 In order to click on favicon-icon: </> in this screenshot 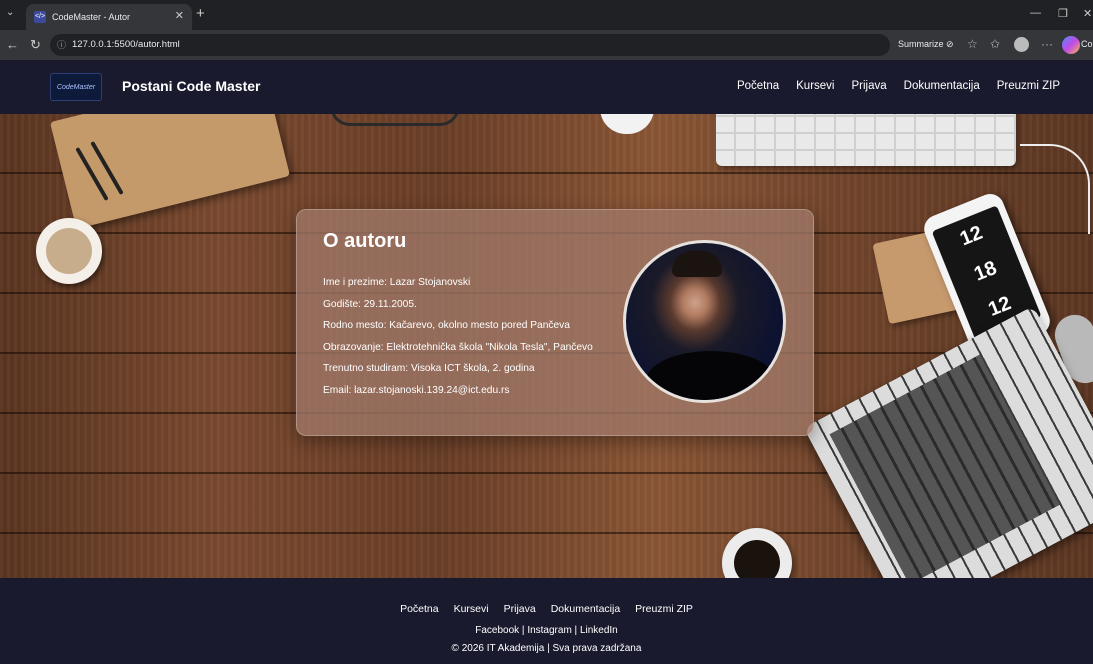, I will do `click(40, 17)`.